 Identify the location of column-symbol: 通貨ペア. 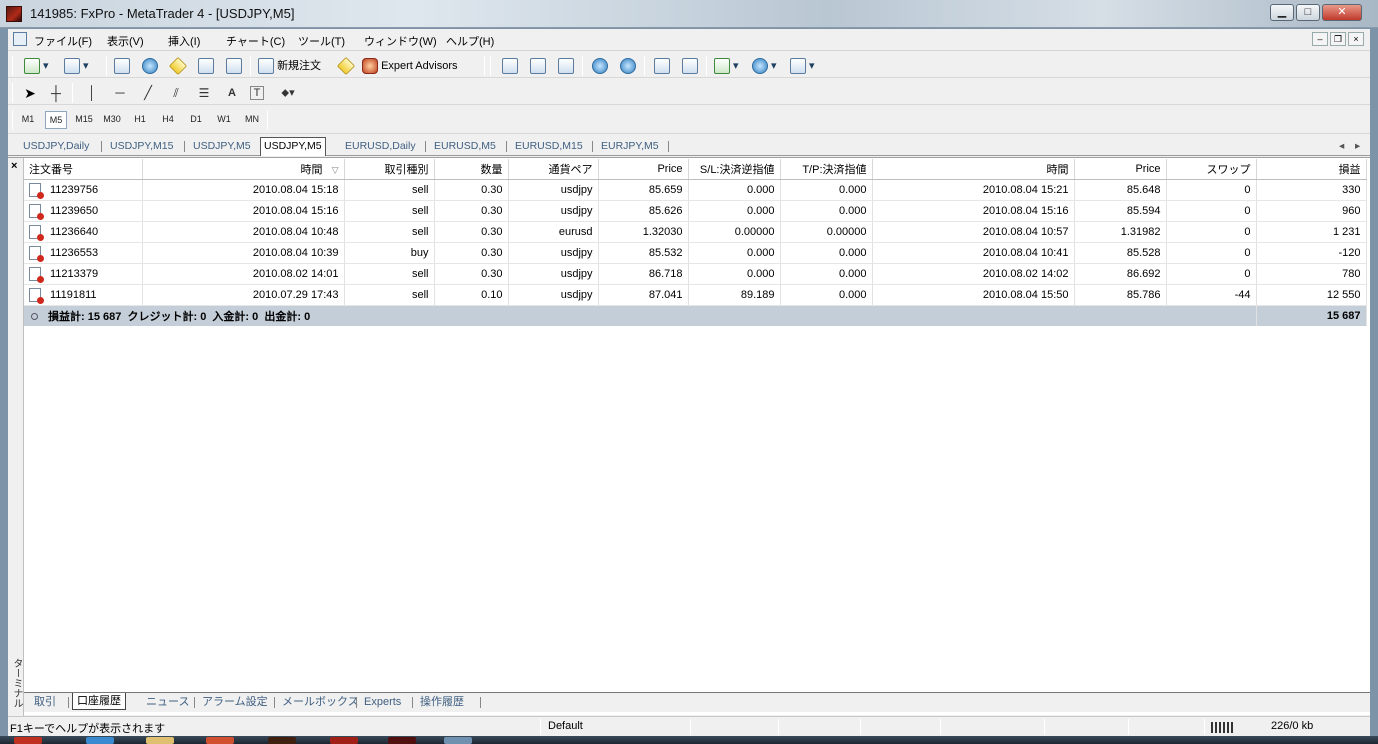
(553, 169).